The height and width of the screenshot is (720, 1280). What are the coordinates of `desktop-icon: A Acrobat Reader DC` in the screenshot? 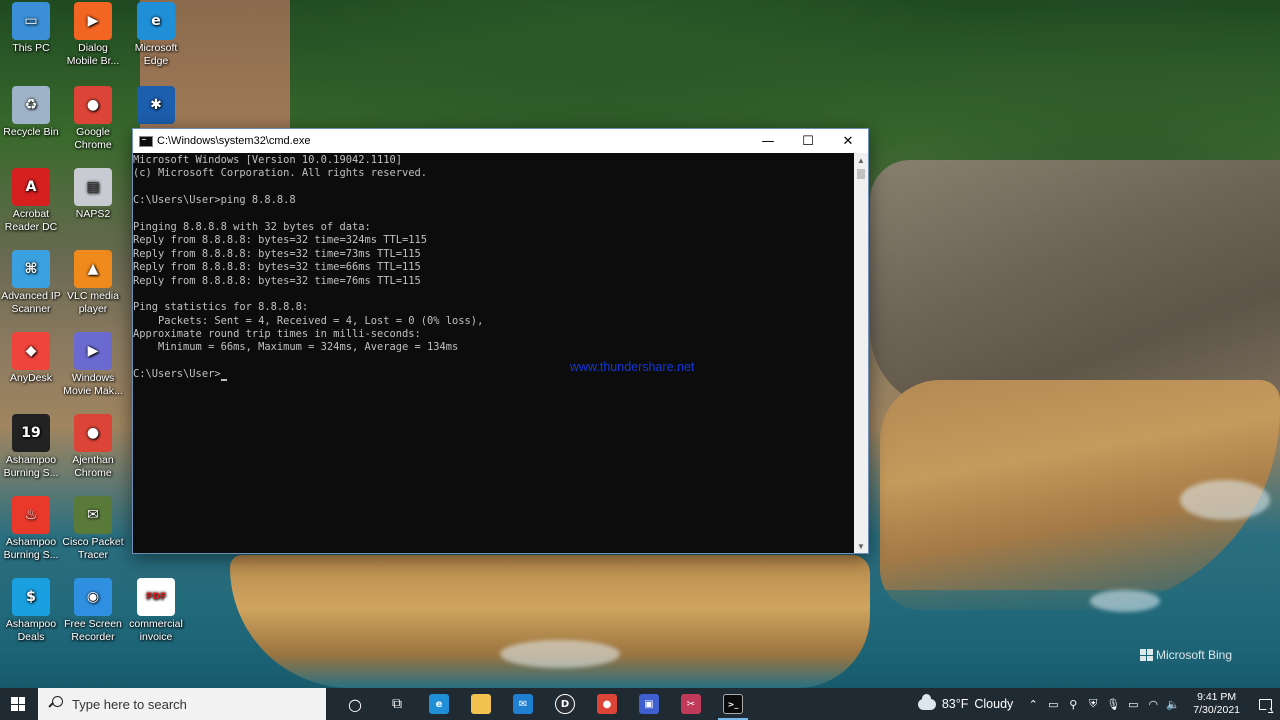 It's located at (31, 201).